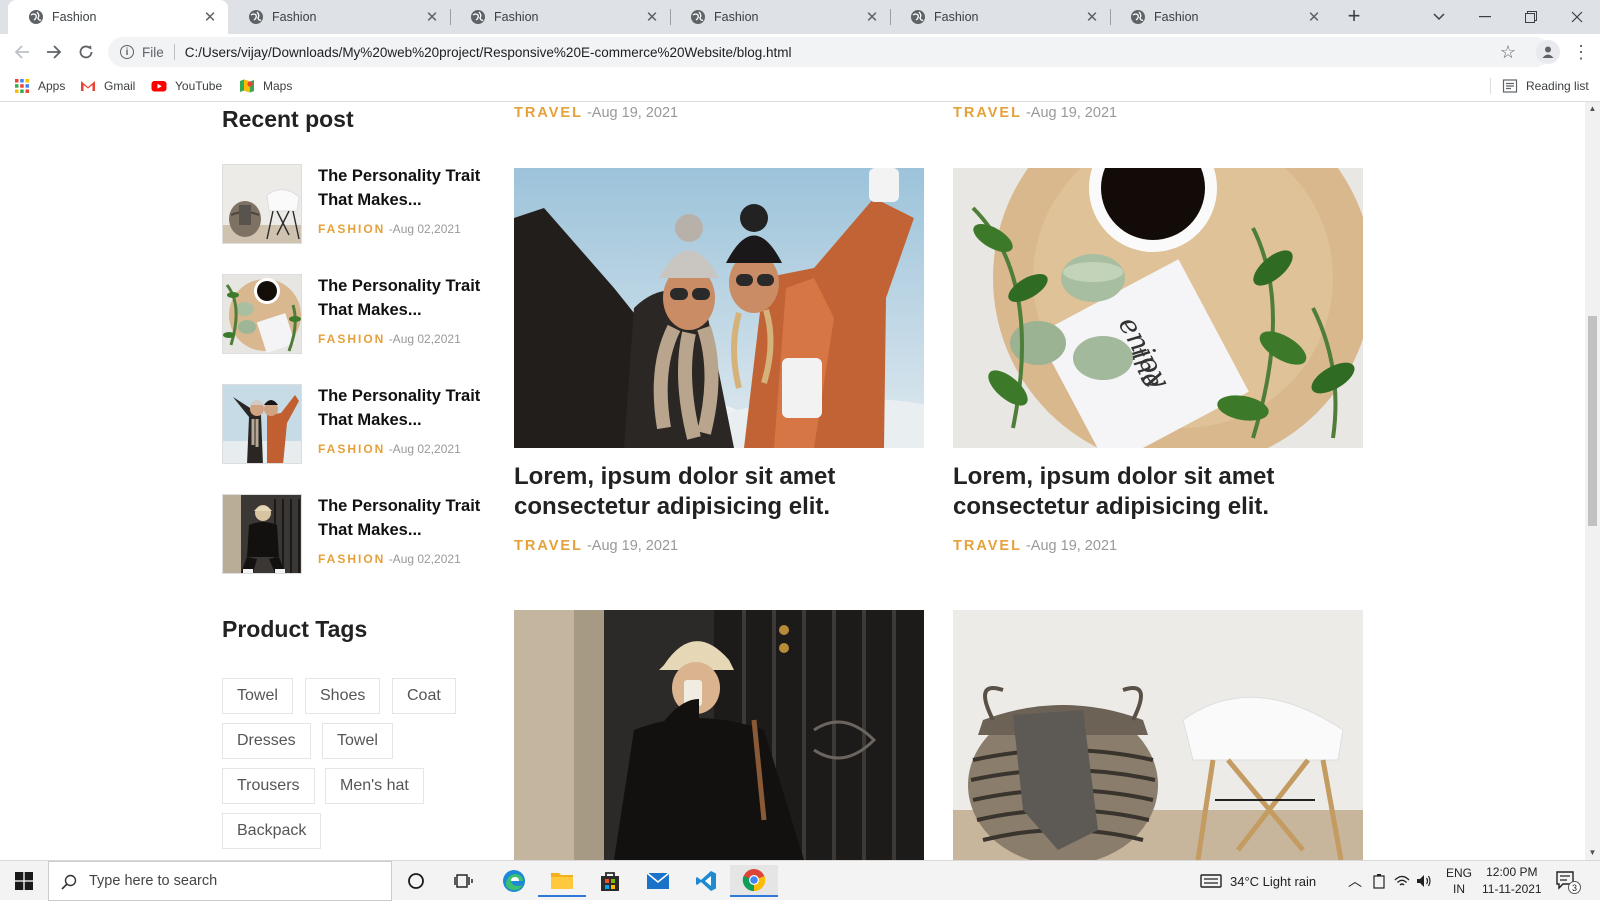 Image resolution: width=1600 pixels, height=901 pixels. I want to click on notification-button: 3, so click(1568, 881).